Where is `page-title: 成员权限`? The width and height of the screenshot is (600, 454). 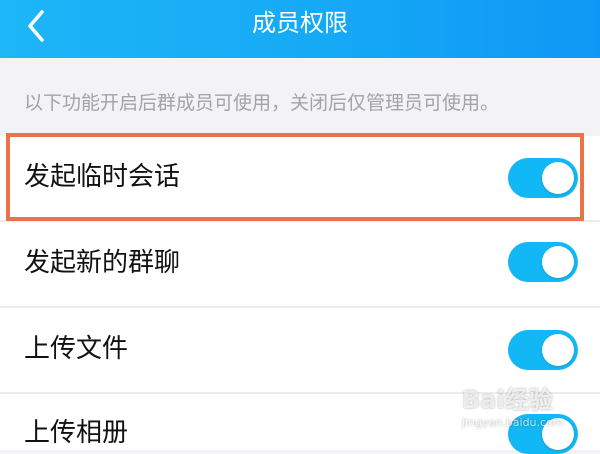
page-title: 成员权限 is located at coordinates (300, 23).